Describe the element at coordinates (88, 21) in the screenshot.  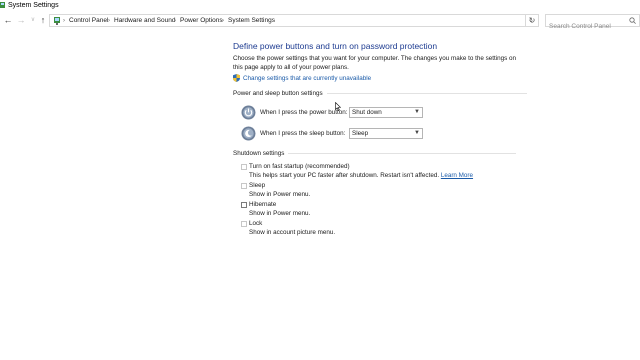
I see `breadcrumb-control-panel: Control Panel` at that location.